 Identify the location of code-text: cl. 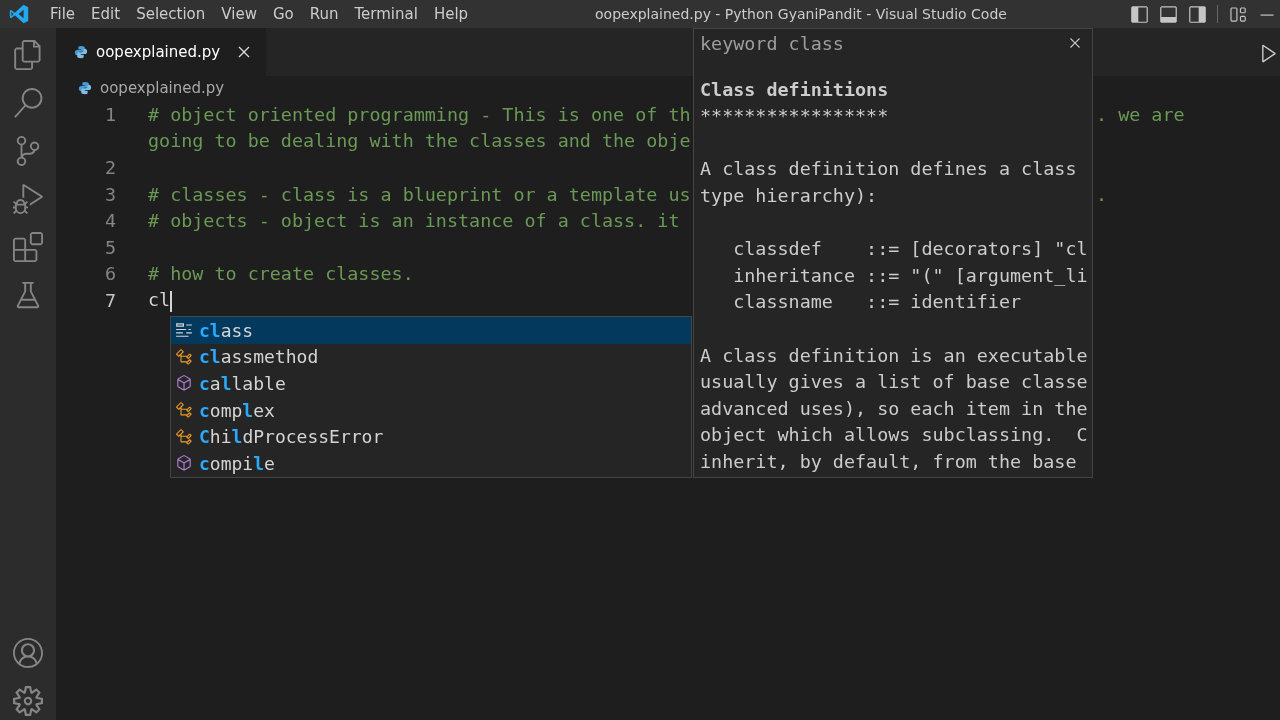
(159, 300).